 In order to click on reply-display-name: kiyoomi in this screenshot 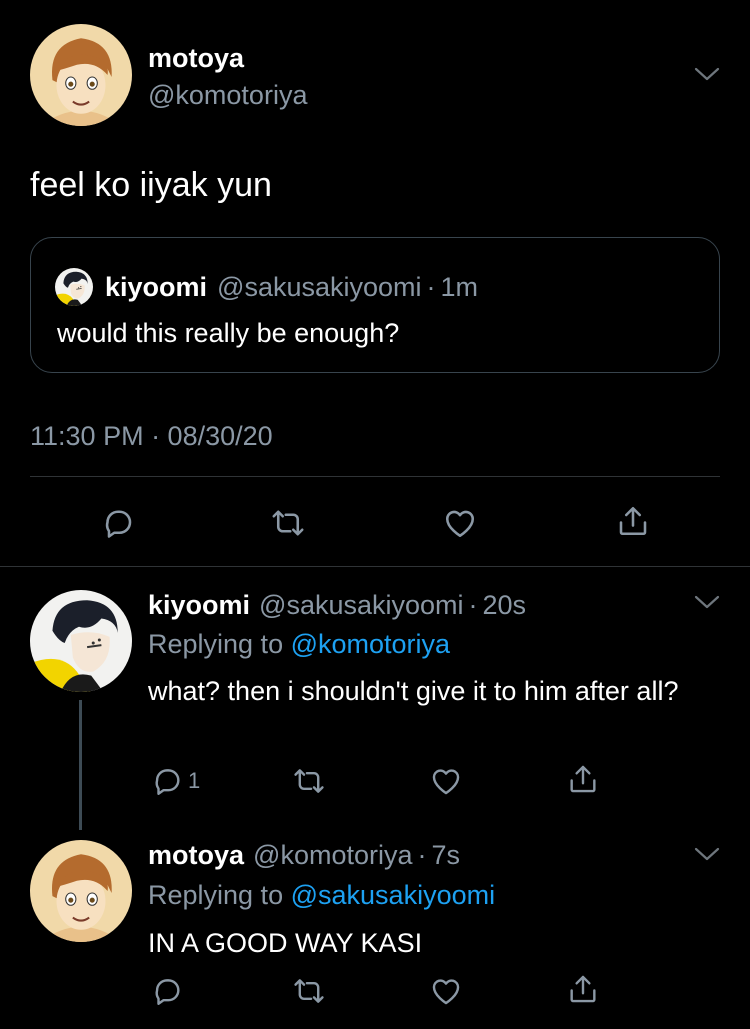, I will do `click(199, 605)`.